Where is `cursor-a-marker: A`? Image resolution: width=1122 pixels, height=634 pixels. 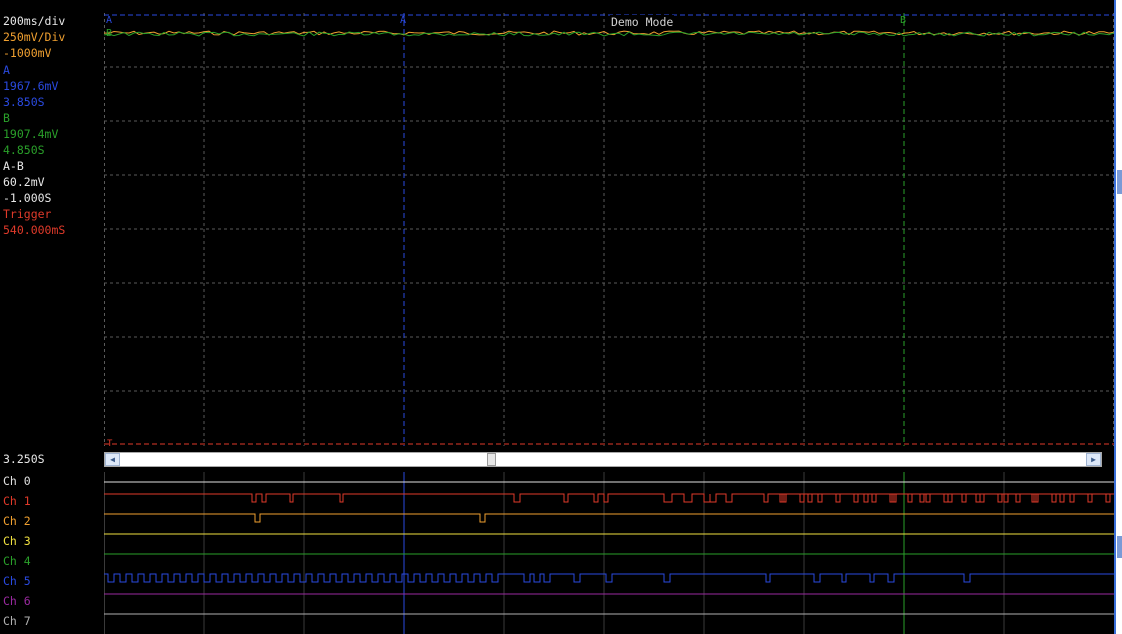 cursor-a-marker: A is located at coordinates (403, 20).